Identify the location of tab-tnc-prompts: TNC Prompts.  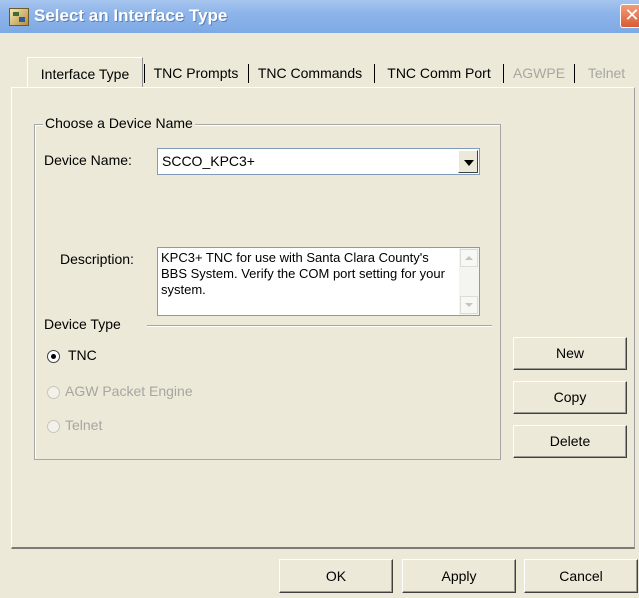
(196, 73).